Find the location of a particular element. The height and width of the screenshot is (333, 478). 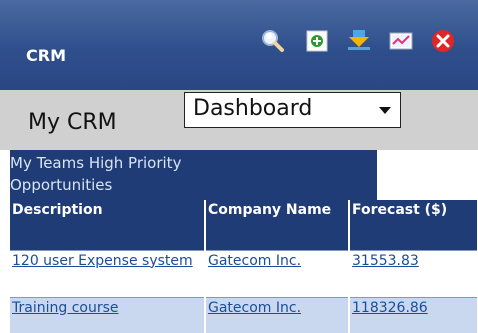

column-header-description: Description is located at coordinates (108, 225).